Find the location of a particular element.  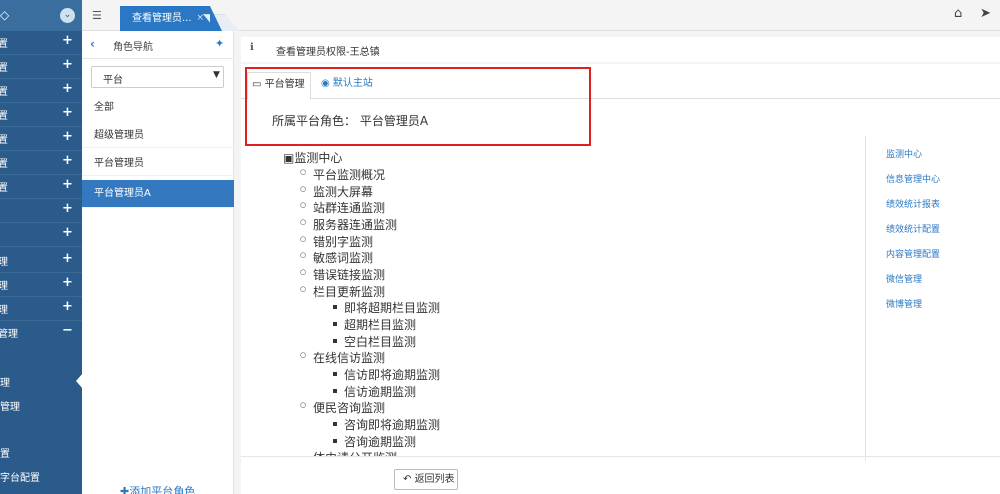

tree-node: 站群连通监测 is located at coordinates (342, 207).